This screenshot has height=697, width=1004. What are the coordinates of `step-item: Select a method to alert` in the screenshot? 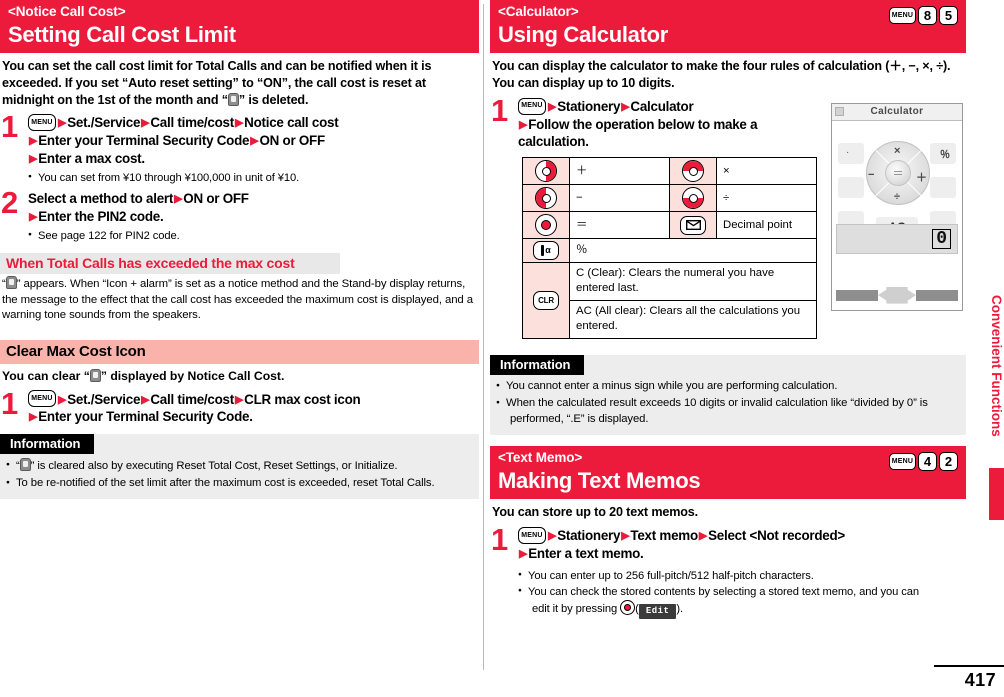 It's located at (100, 198).